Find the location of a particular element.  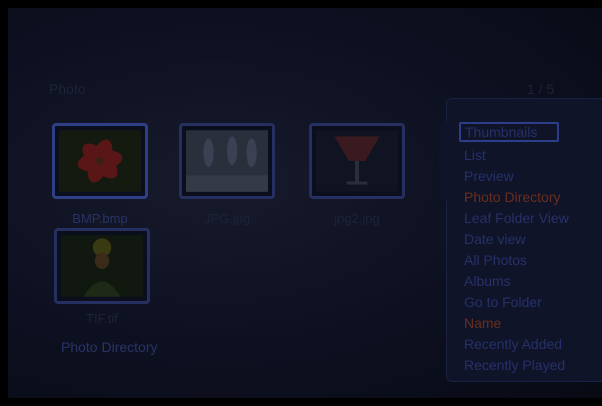

menu-item-recently-played: Recently Played is located at coordinates (514, 365).